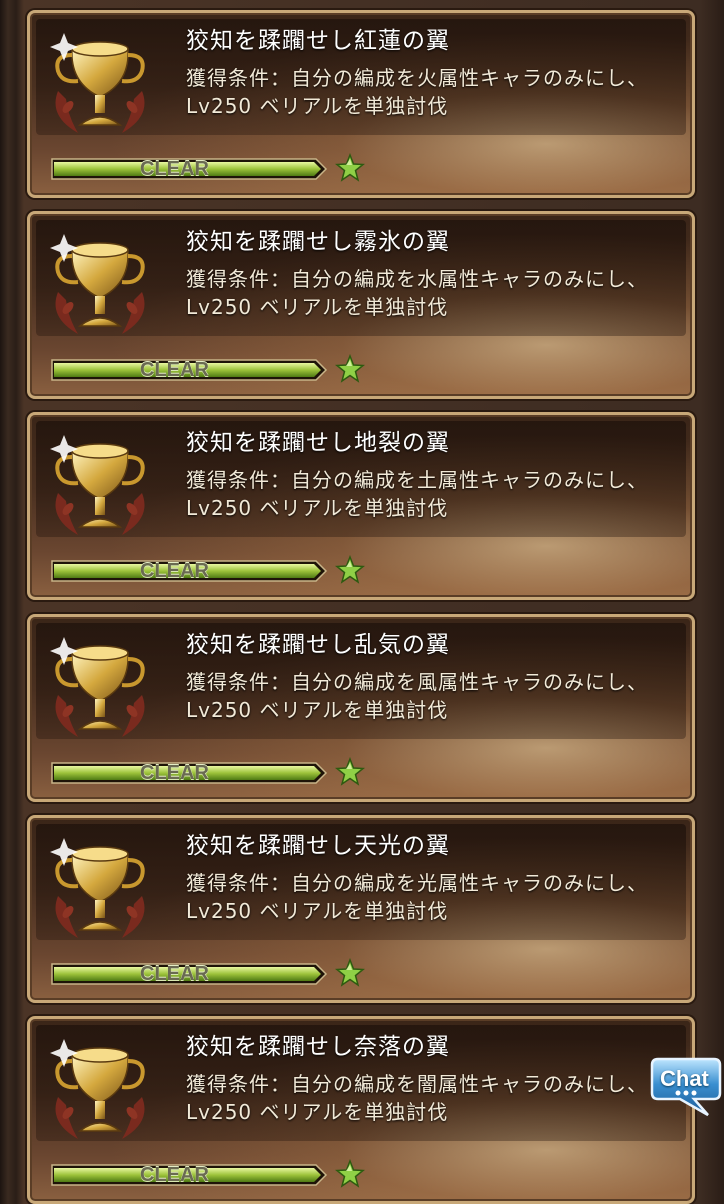 The width and height of the screenshot is (724, 1204). I want to click on achievement-condition: 獲得条件：自分の編成を土属性キャラのみにし、 Lv250 ベリアルを単独討伐, so click(417, 494).